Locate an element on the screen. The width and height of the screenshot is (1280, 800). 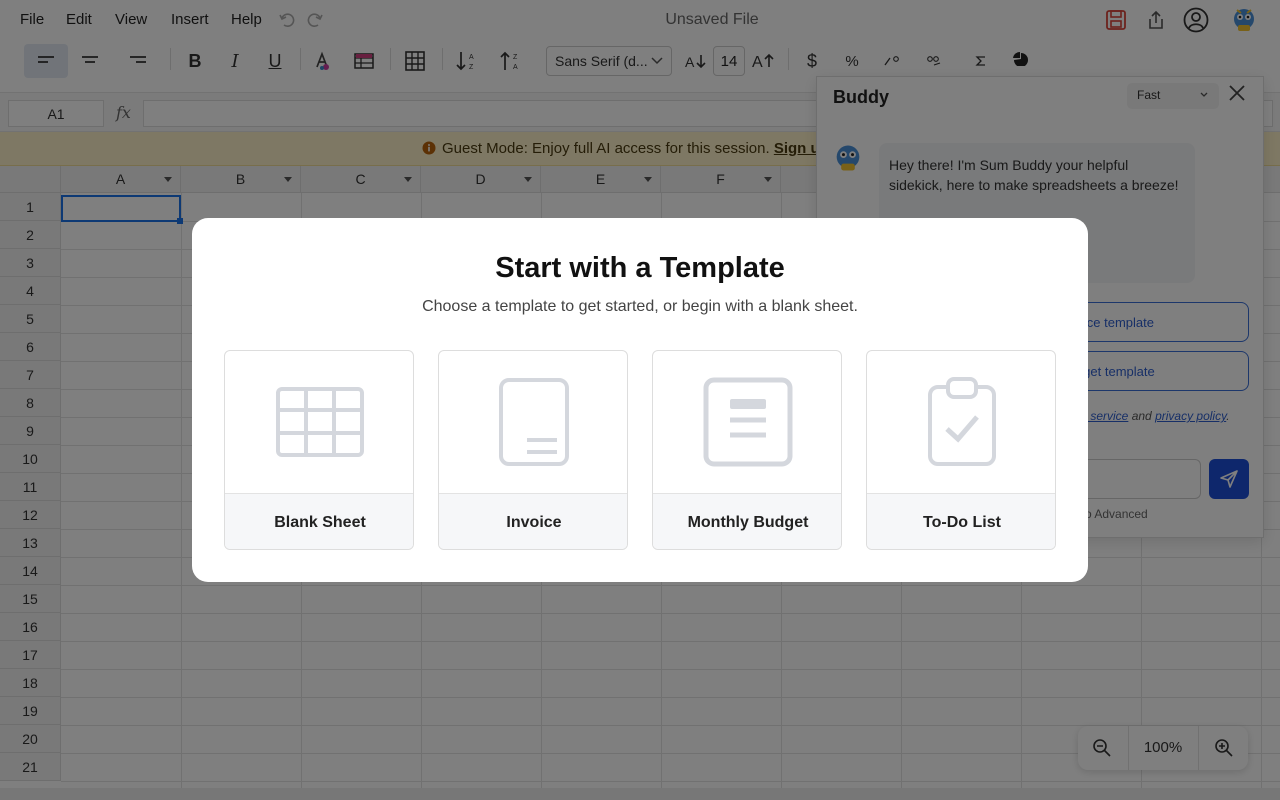
template-card-invoice: Invoice is located at coordinates (533, 450).